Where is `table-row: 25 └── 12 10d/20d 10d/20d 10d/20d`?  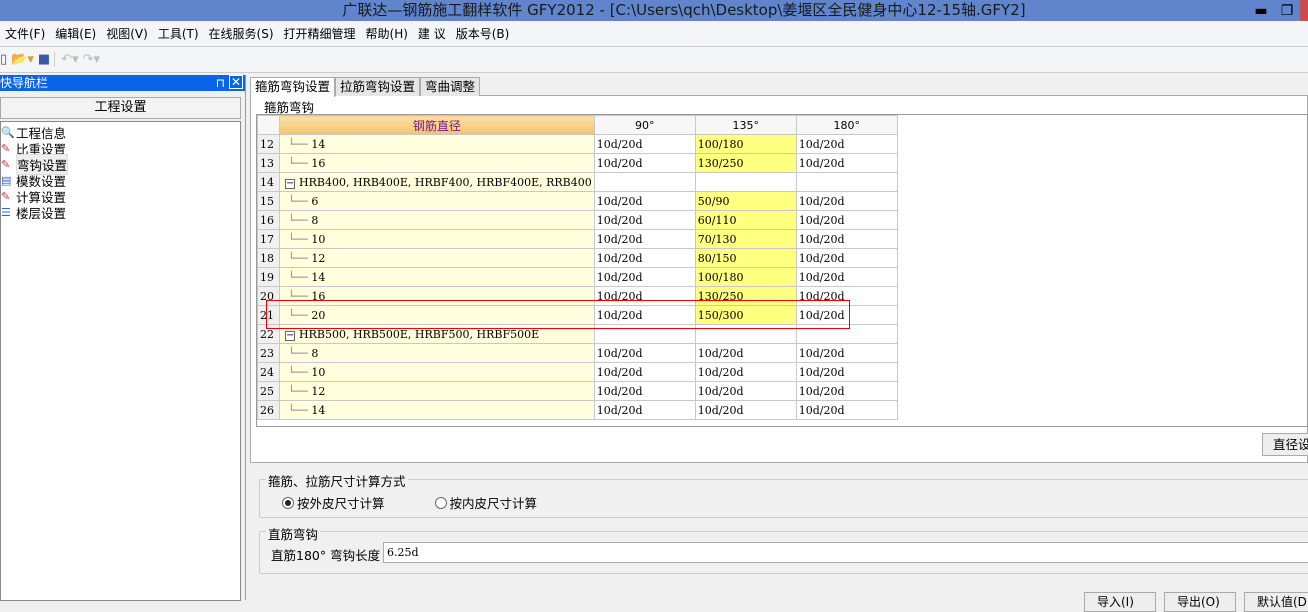 table-row: 25 └── 12 10d/20d 10d/20d 10d/20d is located at coordinates (577, 391).